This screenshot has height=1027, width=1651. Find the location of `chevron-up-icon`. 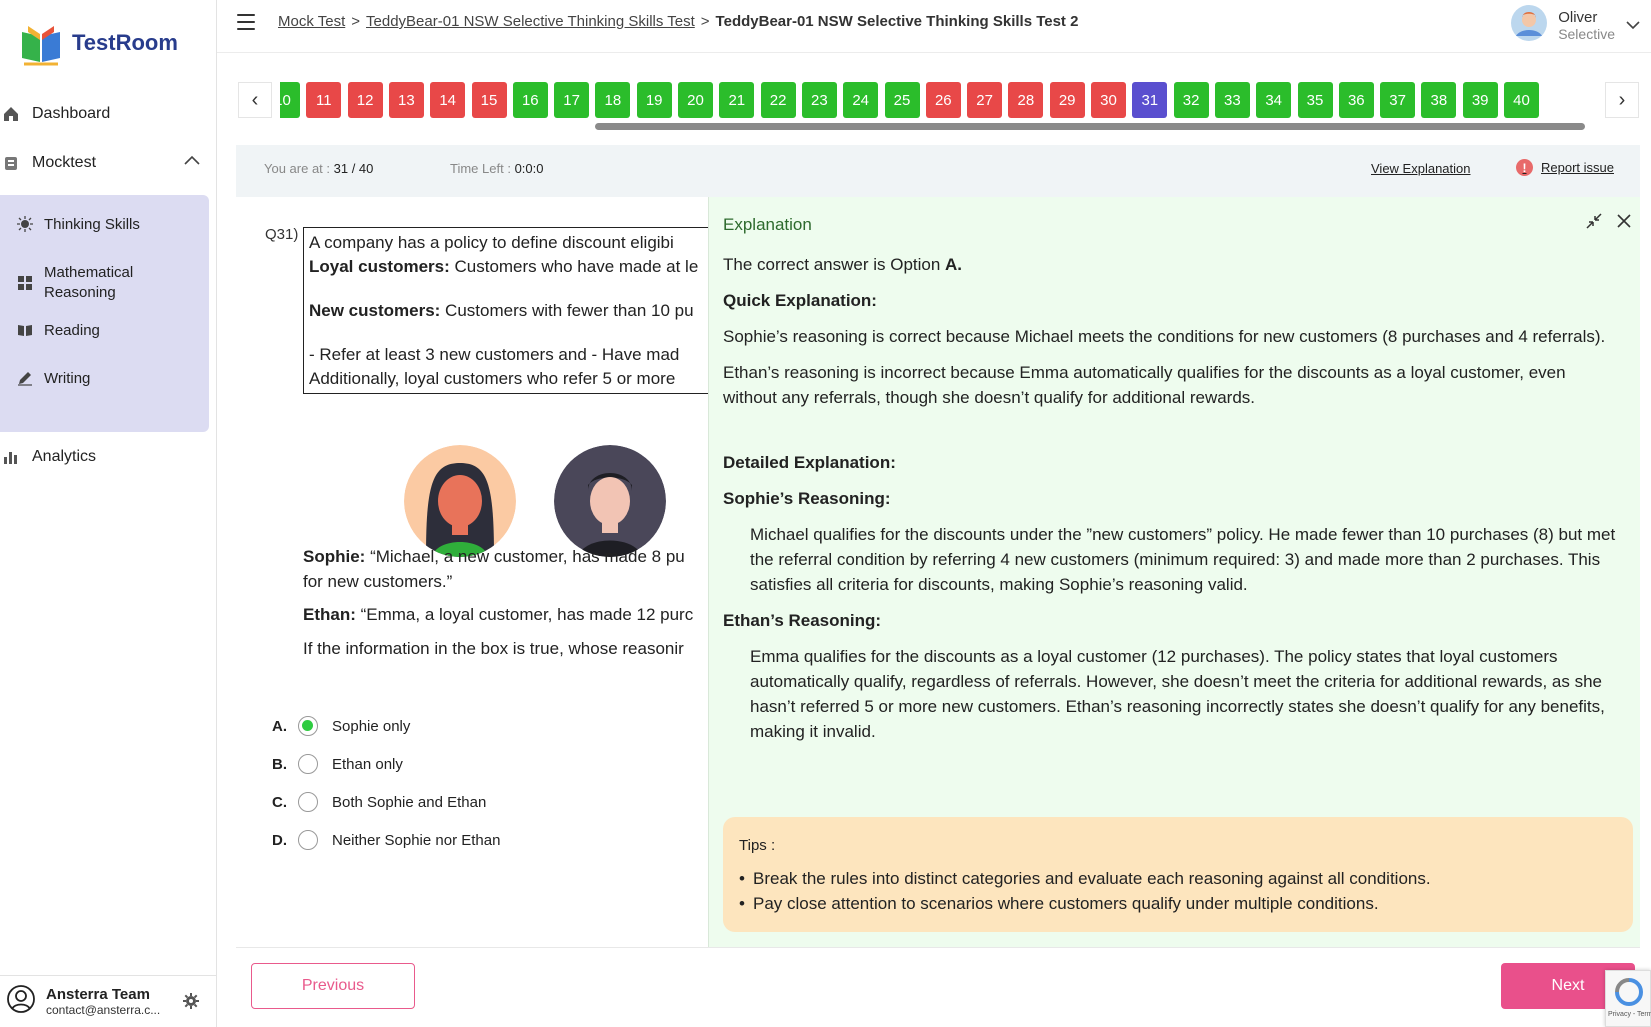

chevron-up-icon is located at coordinates (192, 162).